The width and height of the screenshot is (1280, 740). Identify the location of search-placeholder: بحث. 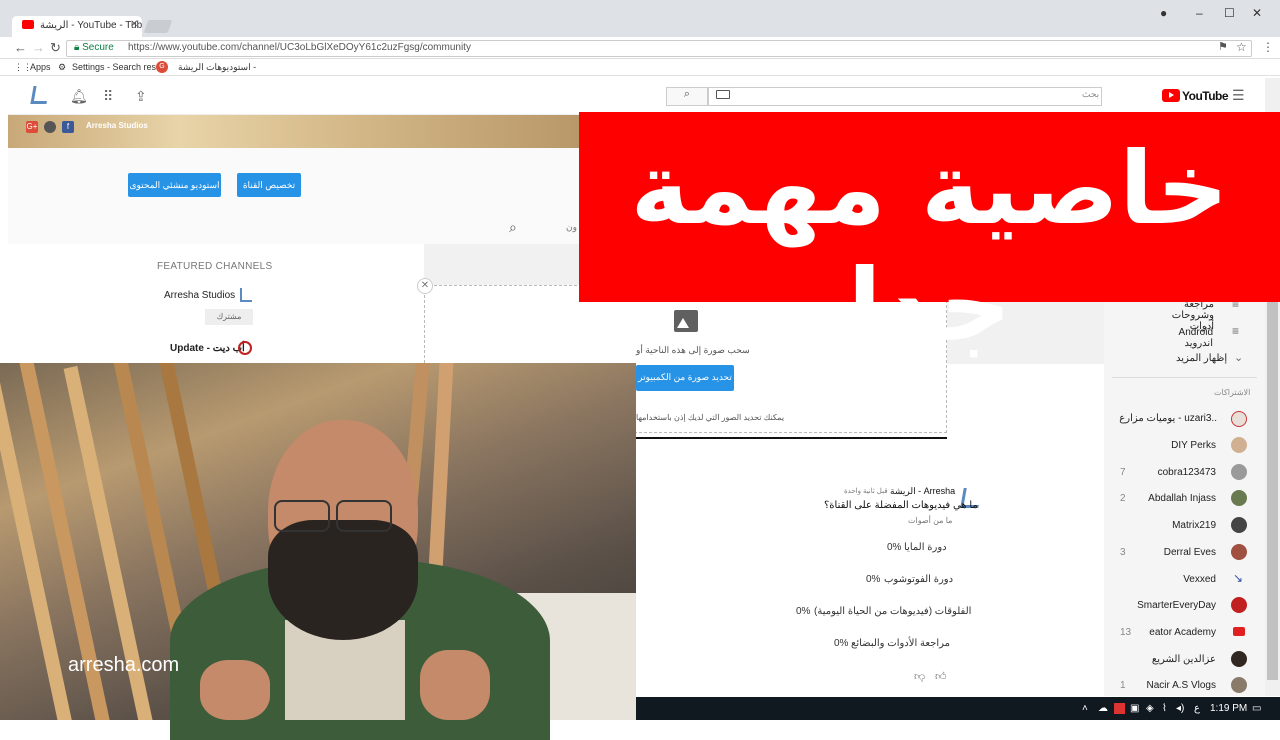
(1091, 94).